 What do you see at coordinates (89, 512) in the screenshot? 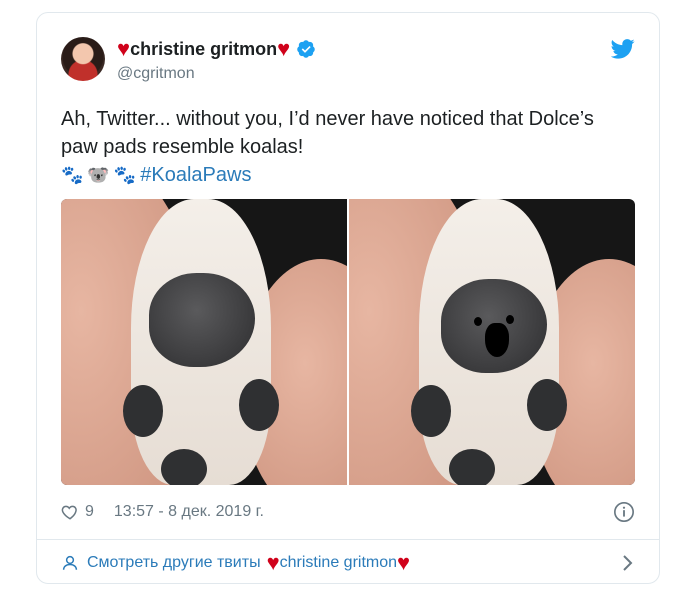
I see `like-count: 9` at bounding box center [89, 512].